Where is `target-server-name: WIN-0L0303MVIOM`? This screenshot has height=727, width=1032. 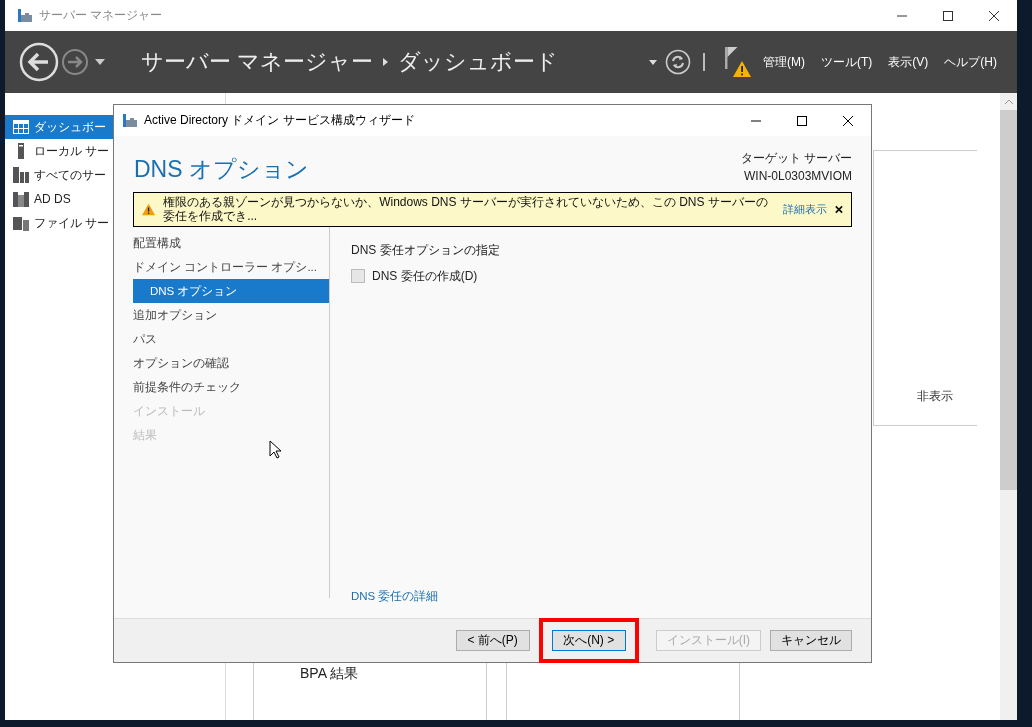
target-server-name: WIN-0L0303MVIOM is located at coordinates (797, 176).